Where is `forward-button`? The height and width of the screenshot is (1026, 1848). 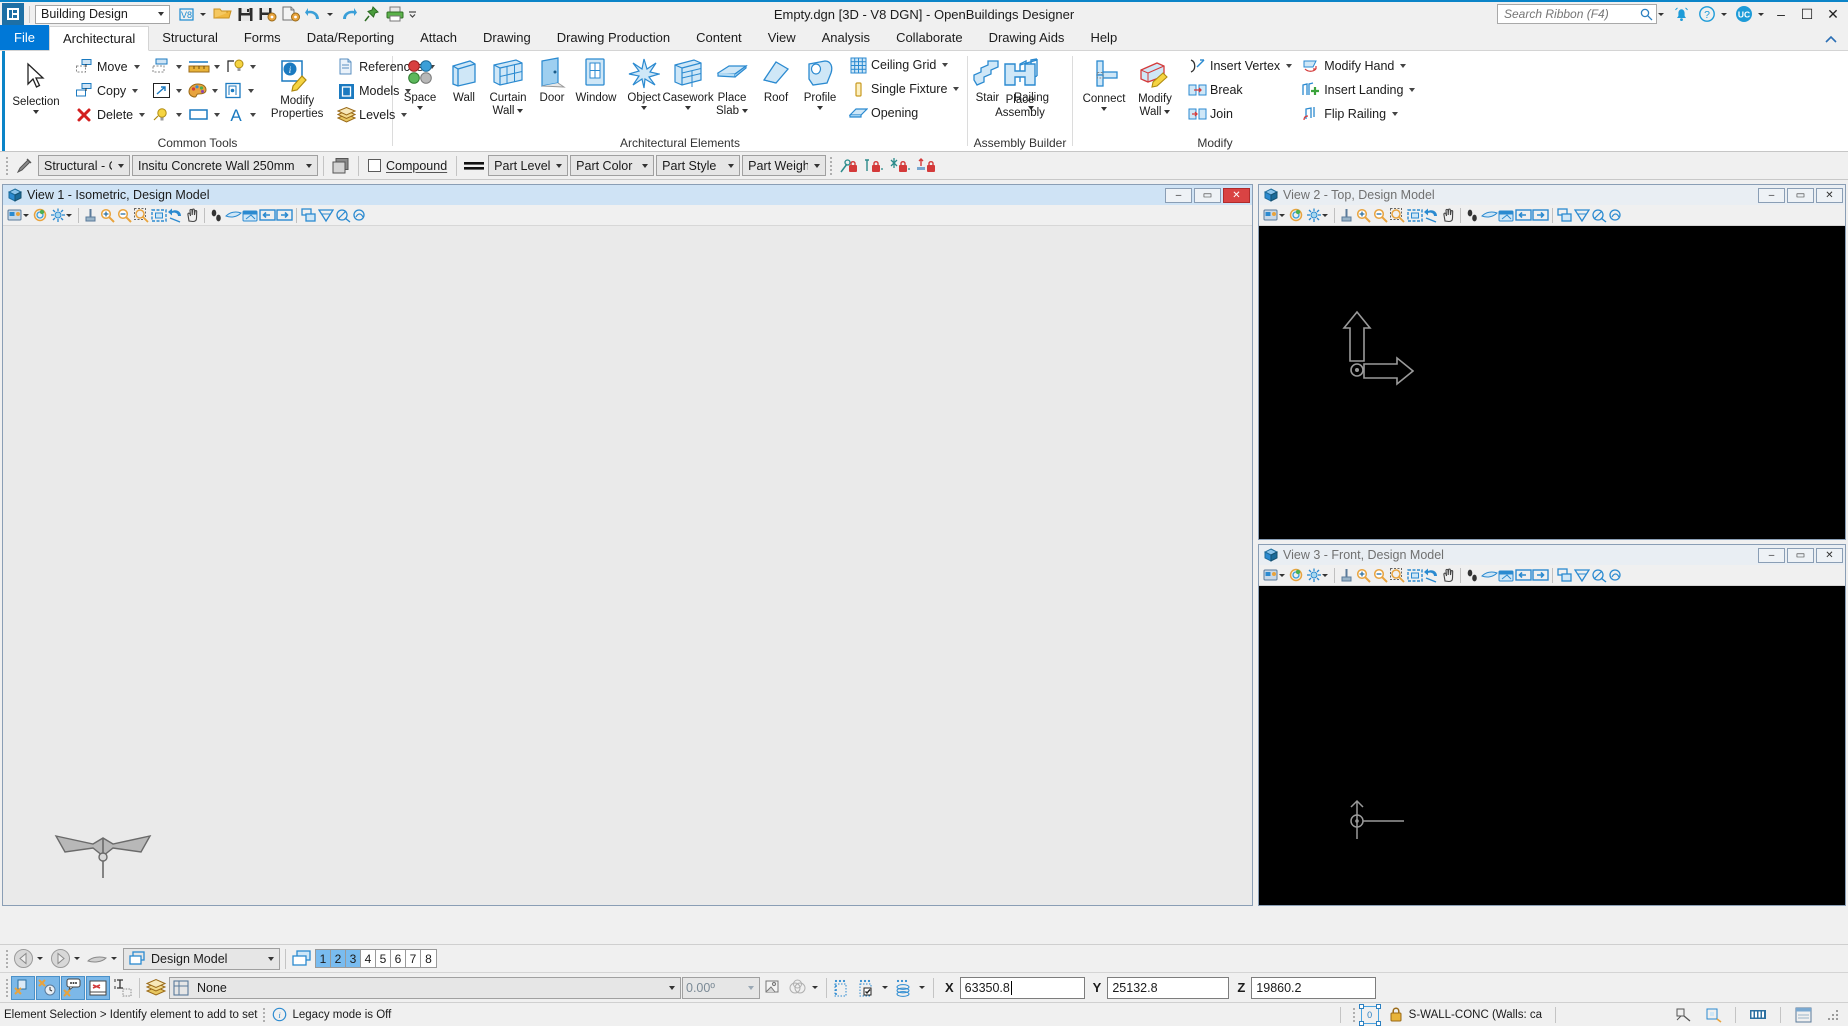
forward-button is located at coordinates (60, 959).